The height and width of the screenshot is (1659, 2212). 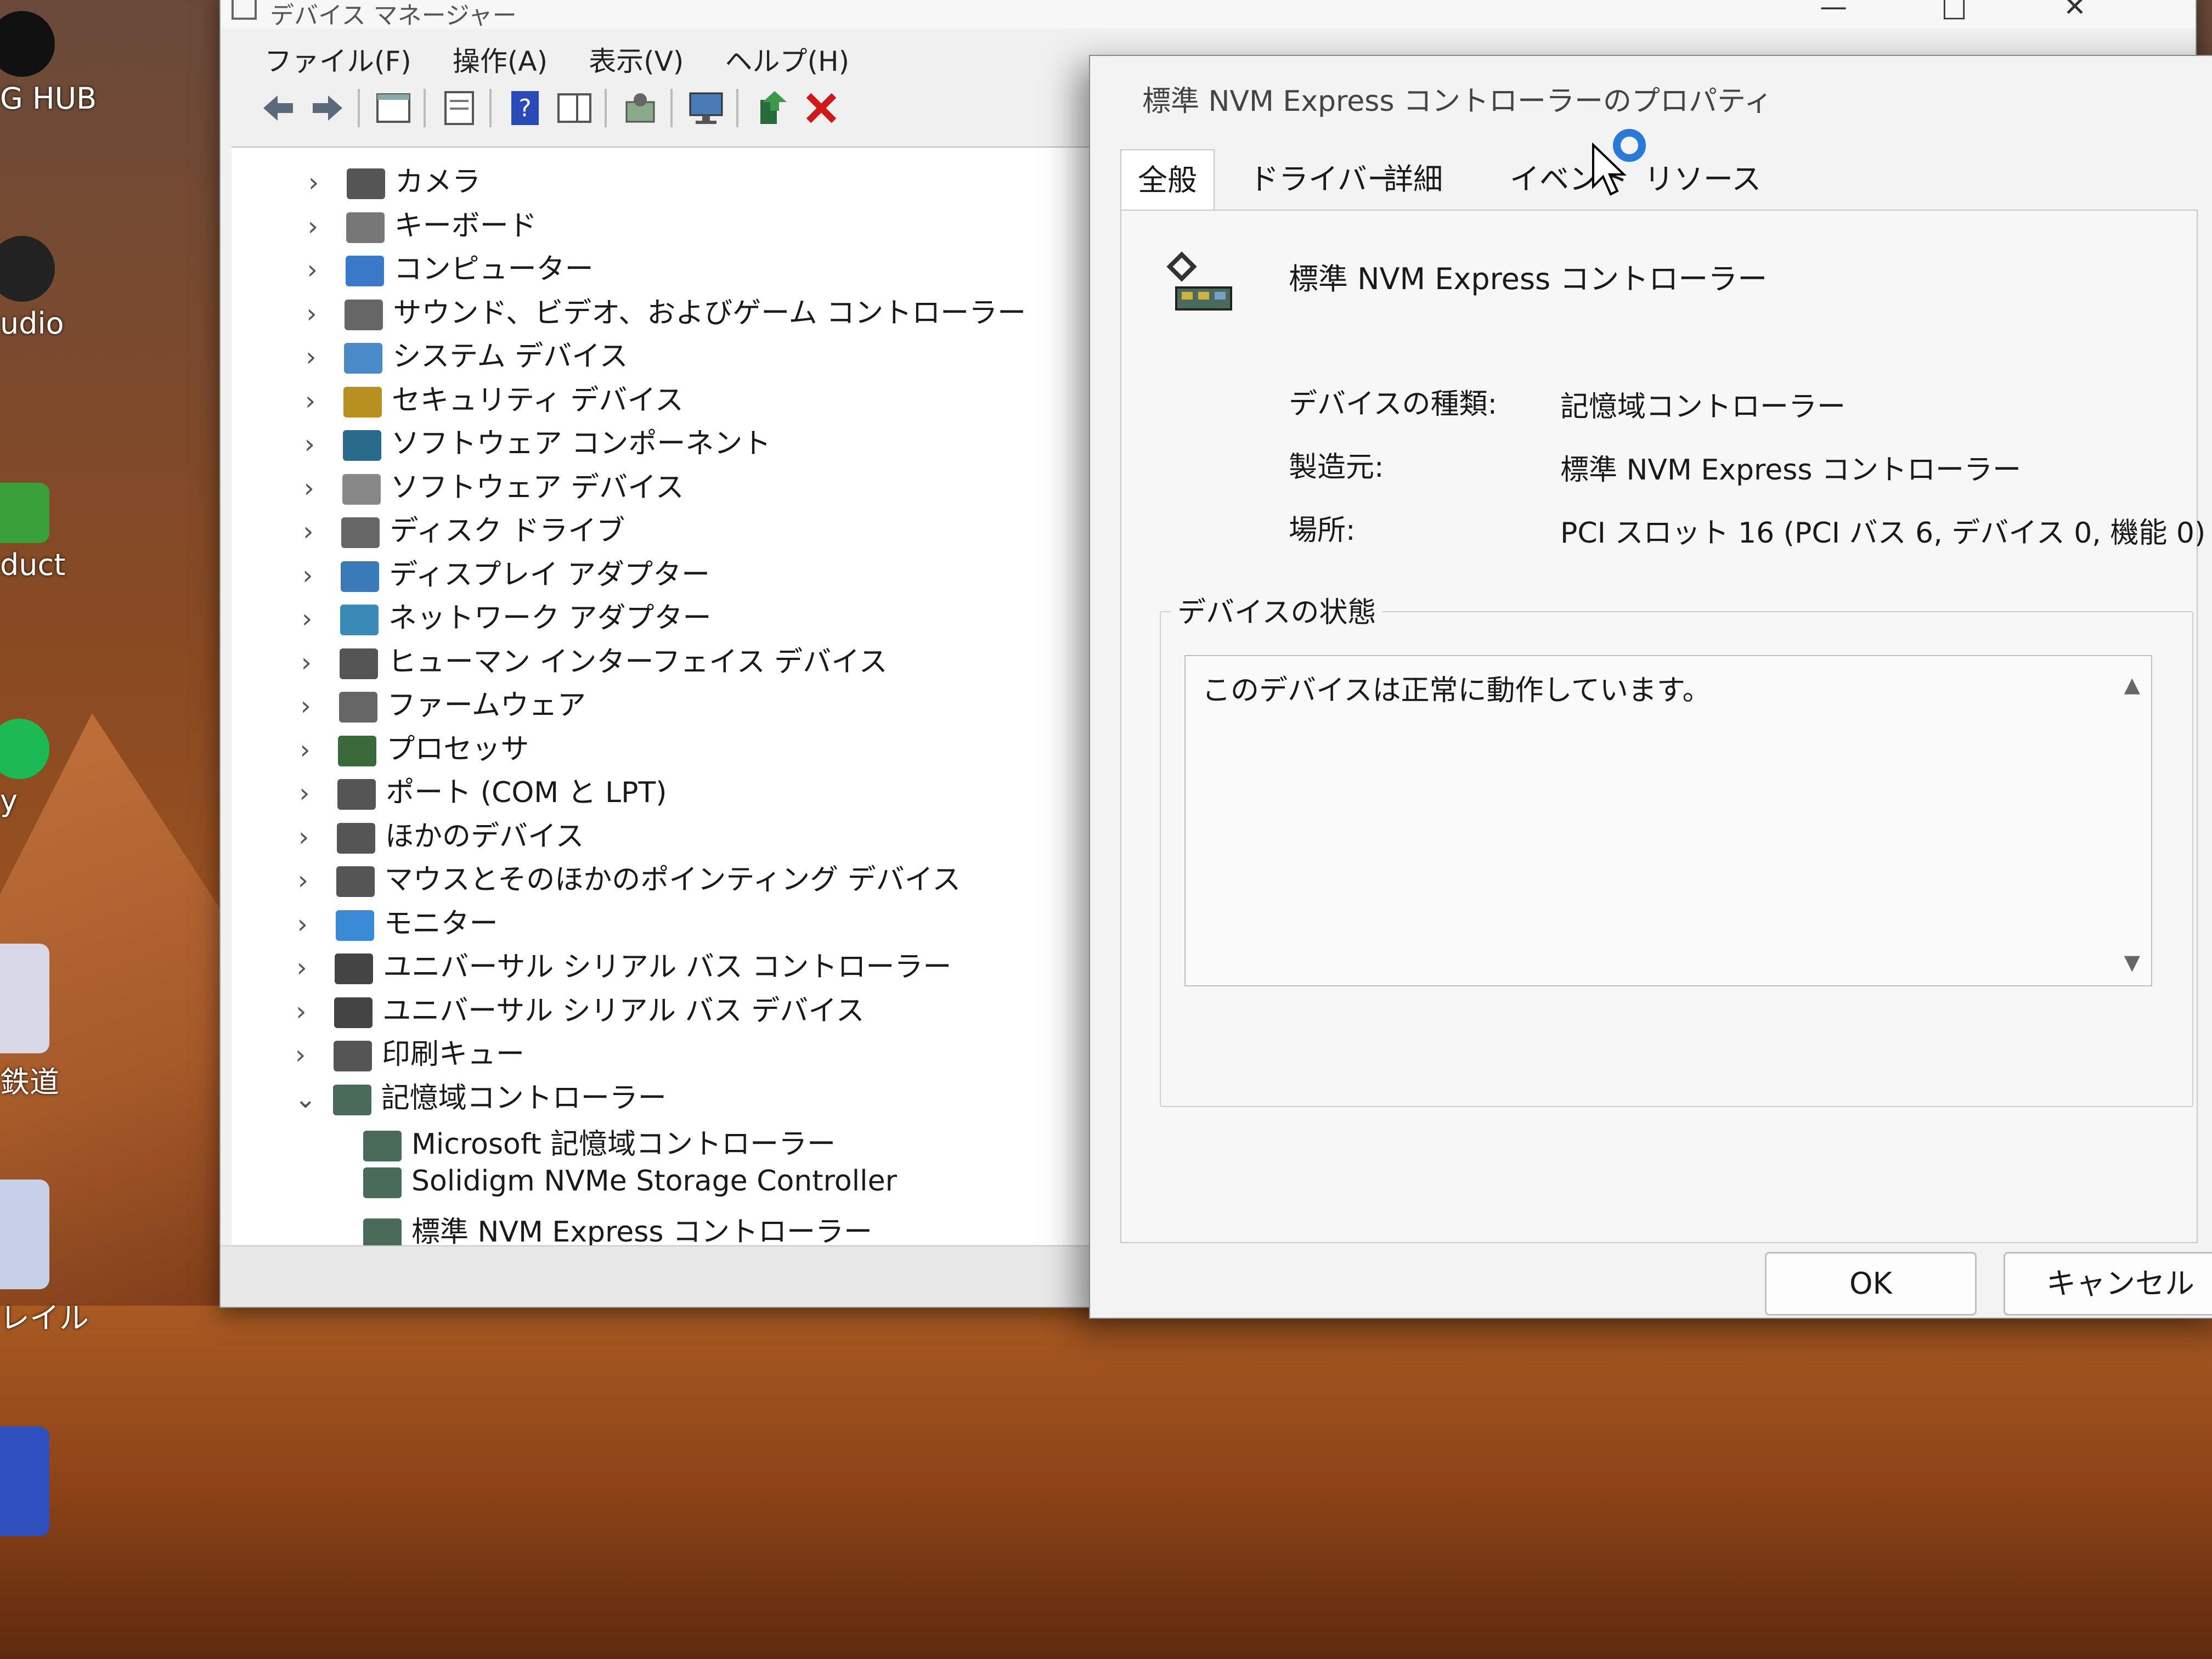 What do you see at coordinates (364, 314) in the screenshot?
I see `speaker-icon` at bounding box center [364, 314].